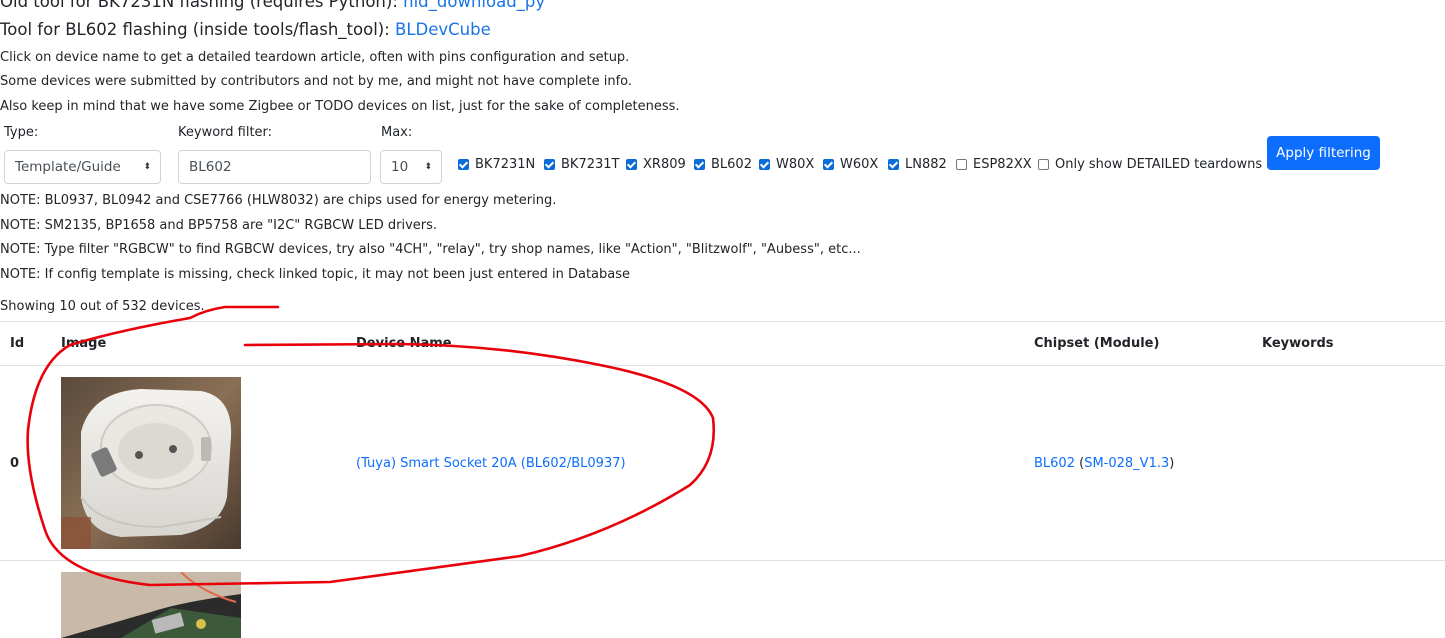  Describe the element at coordinates (1002, 164) in the screenshot. I see `checkbox-label: ESP82XX` at that location.